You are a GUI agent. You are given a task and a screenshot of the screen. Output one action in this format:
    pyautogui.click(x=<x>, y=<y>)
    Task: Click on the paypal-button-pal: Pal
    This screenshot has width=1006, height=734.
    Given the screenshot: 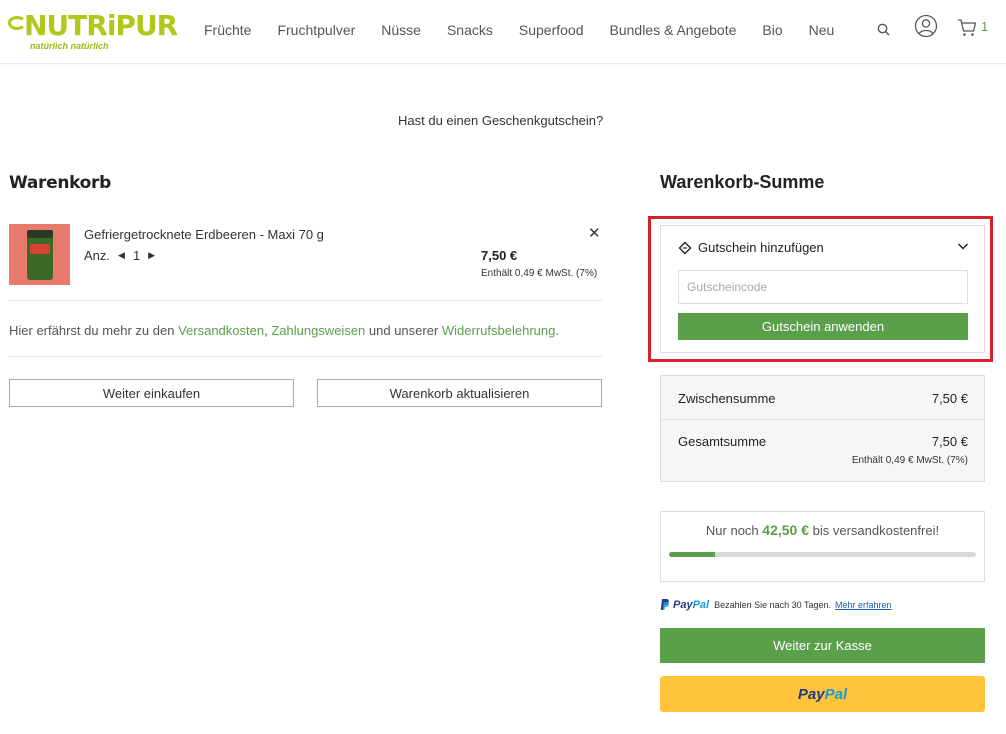 What is the action you would take?
    pyautogui.click(x=836, y=694)
    